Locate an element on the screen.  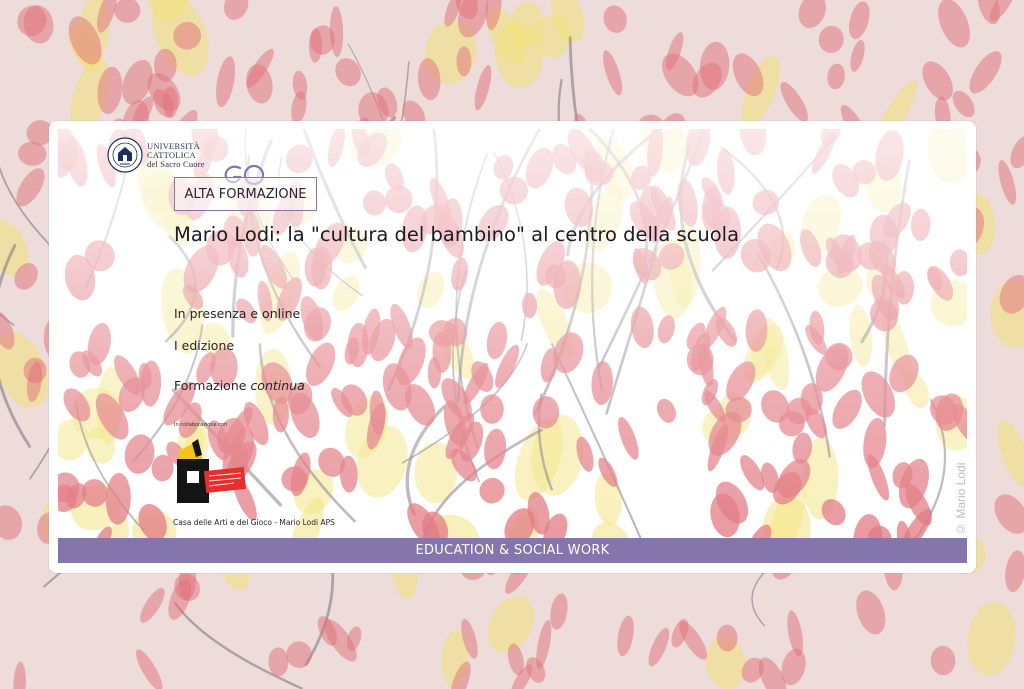
university-logo: Università Cattolica del Sacro Cuore is located at coordinates (156, 155).